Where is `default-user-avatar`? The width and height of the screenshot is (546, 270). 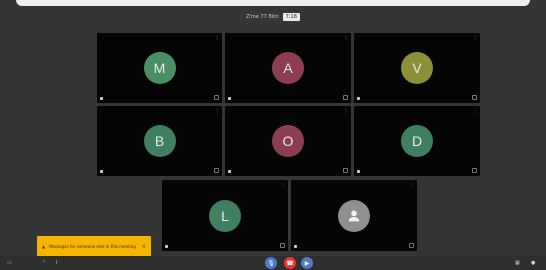
default-user-avatar is located at coordinates (354, 215).